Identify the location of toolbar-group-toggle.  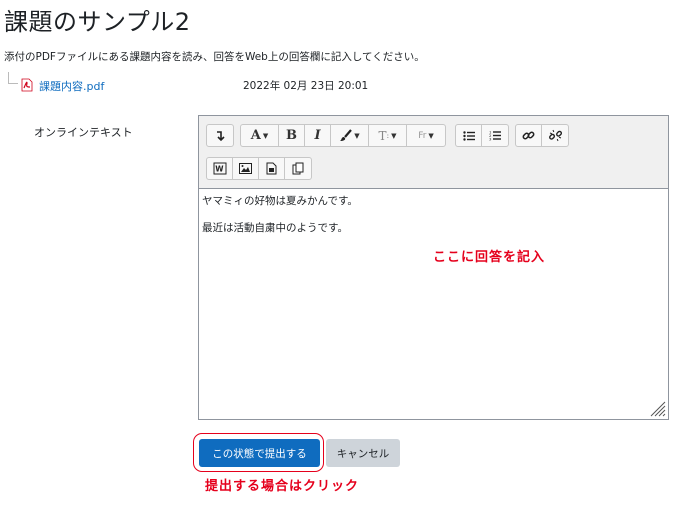
(220, 135).